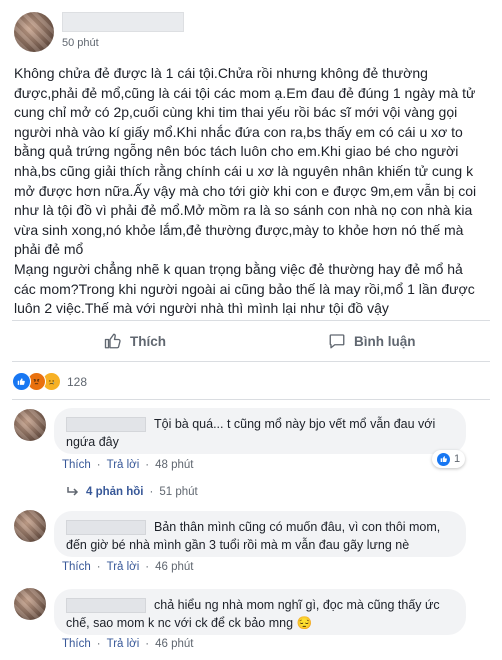  What do you see at coordinates (385, 341) in the screenshot?
I see `comment-label: Bình luận` at bounding box center [385, 341].